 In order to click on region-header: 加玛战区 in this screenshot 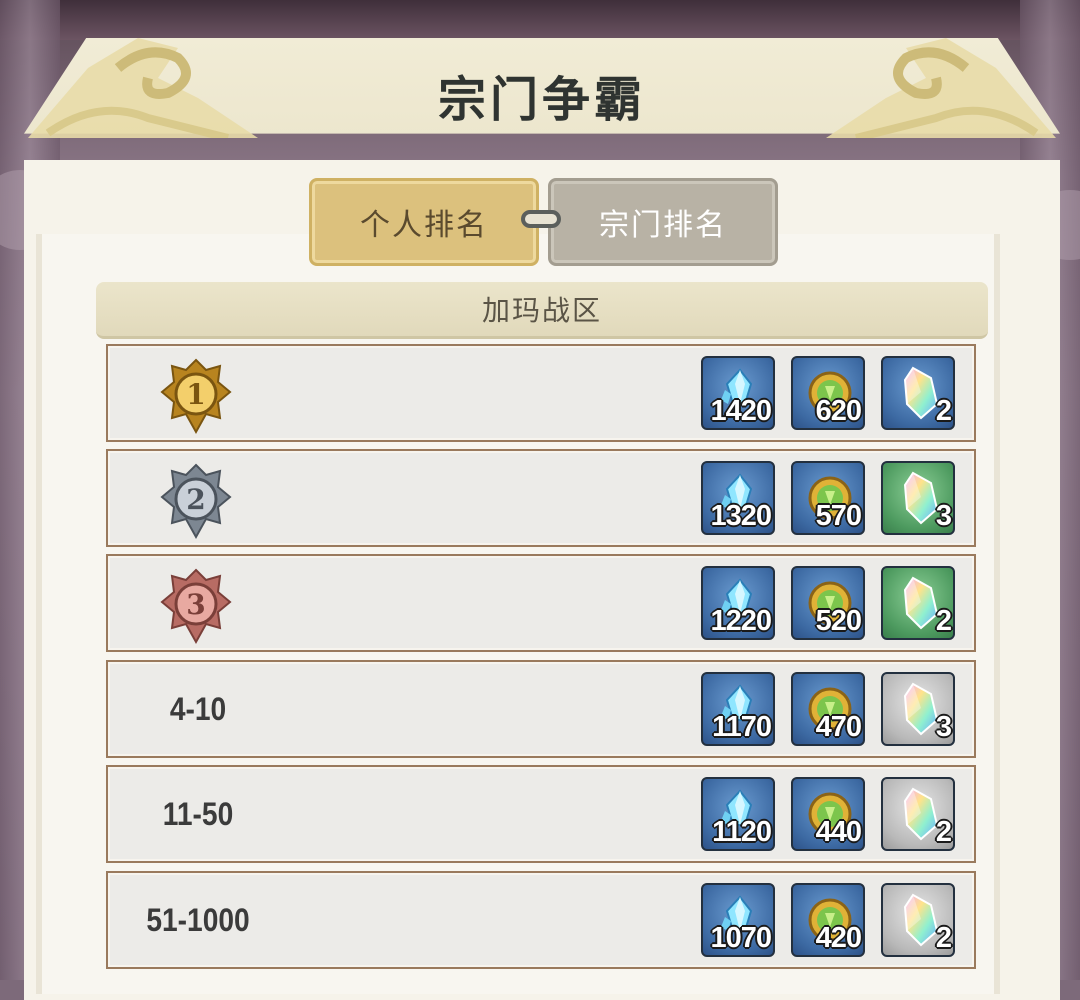, I will do `click(542, 310)`.